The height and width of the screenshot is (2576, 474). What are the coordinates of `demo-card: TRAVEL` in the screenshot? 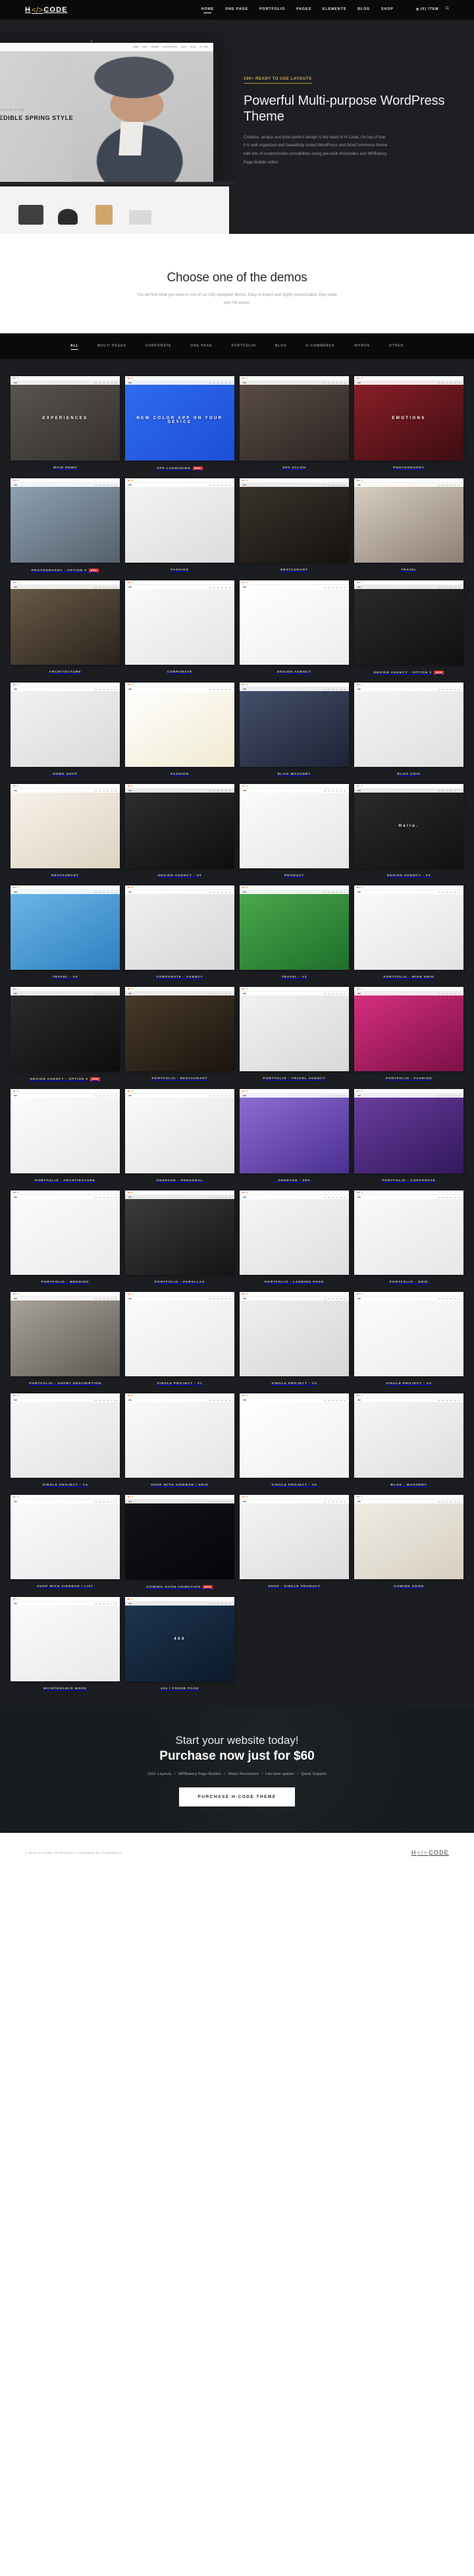 It's located at (408, 525).